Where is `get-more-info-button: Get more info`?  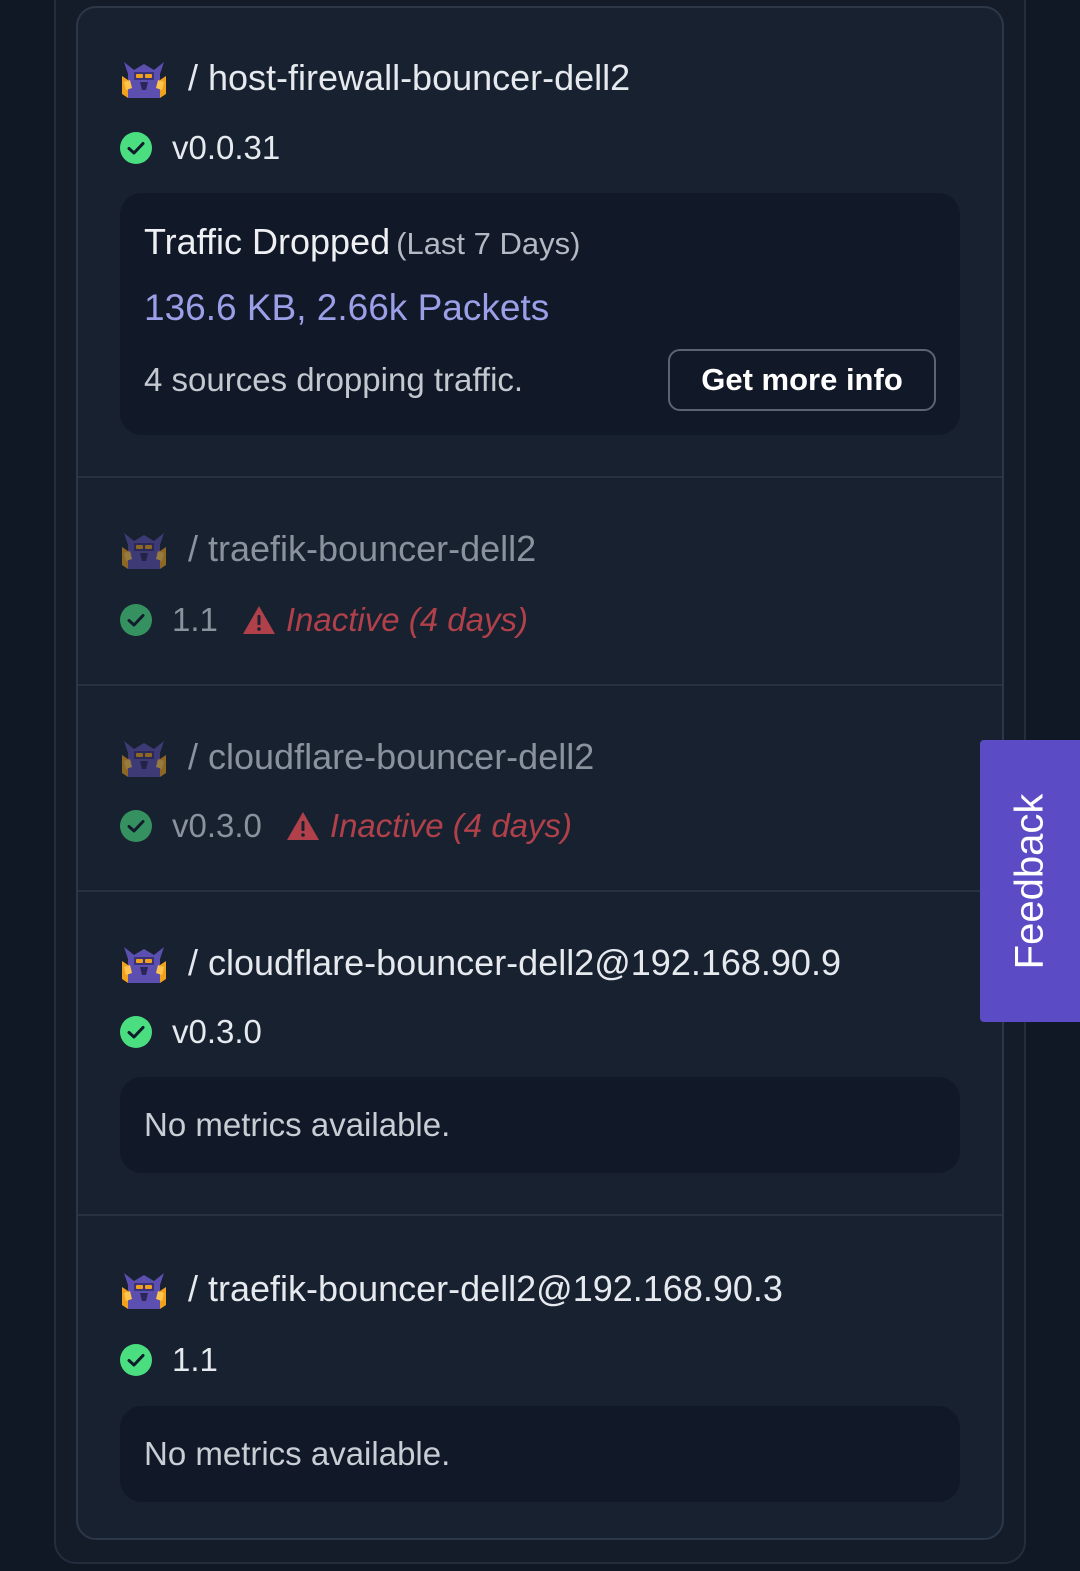 get-more-info-button: Get more info is located at coordinates (802, 380).